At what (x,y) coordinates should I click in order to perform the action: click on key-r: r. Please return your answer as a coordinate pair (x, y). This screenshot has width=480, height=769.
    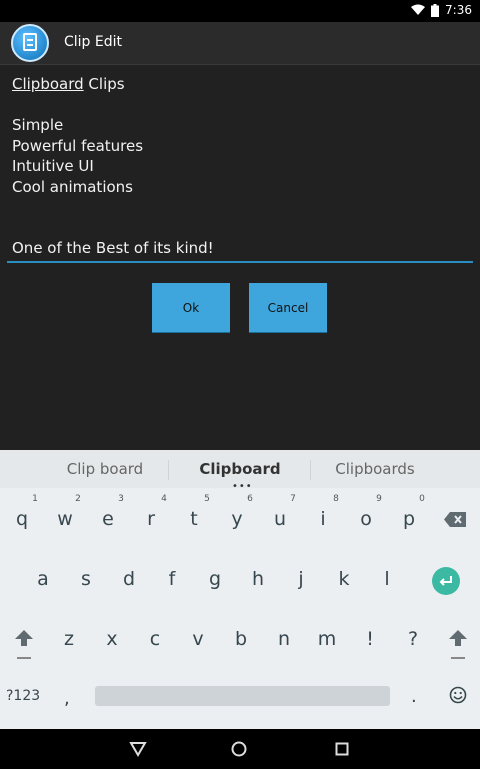
    Looking at the image, I should click on (151, 519).